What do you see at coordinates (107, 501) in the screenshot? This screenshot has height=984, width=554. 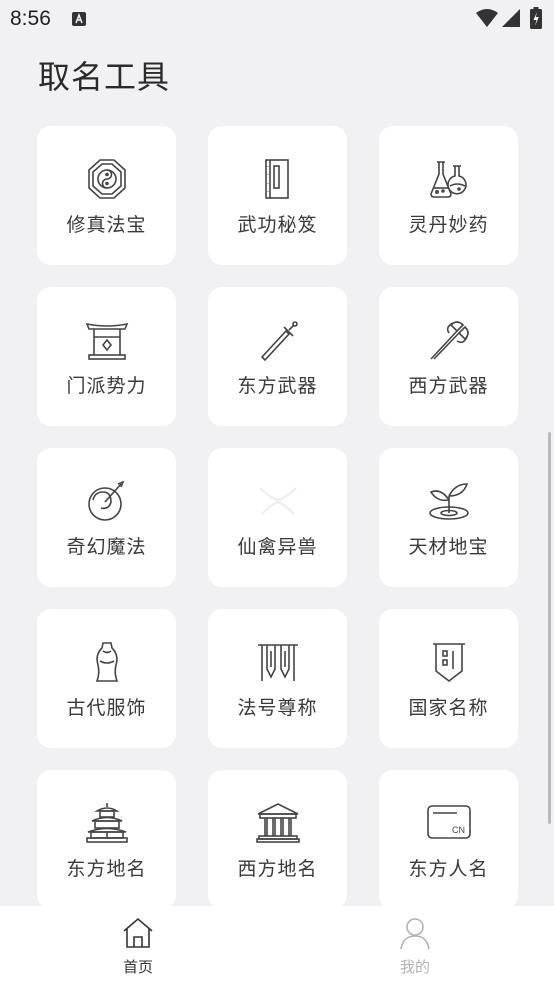 I see `magic-orb-icon` at bounding box center [107, 501].